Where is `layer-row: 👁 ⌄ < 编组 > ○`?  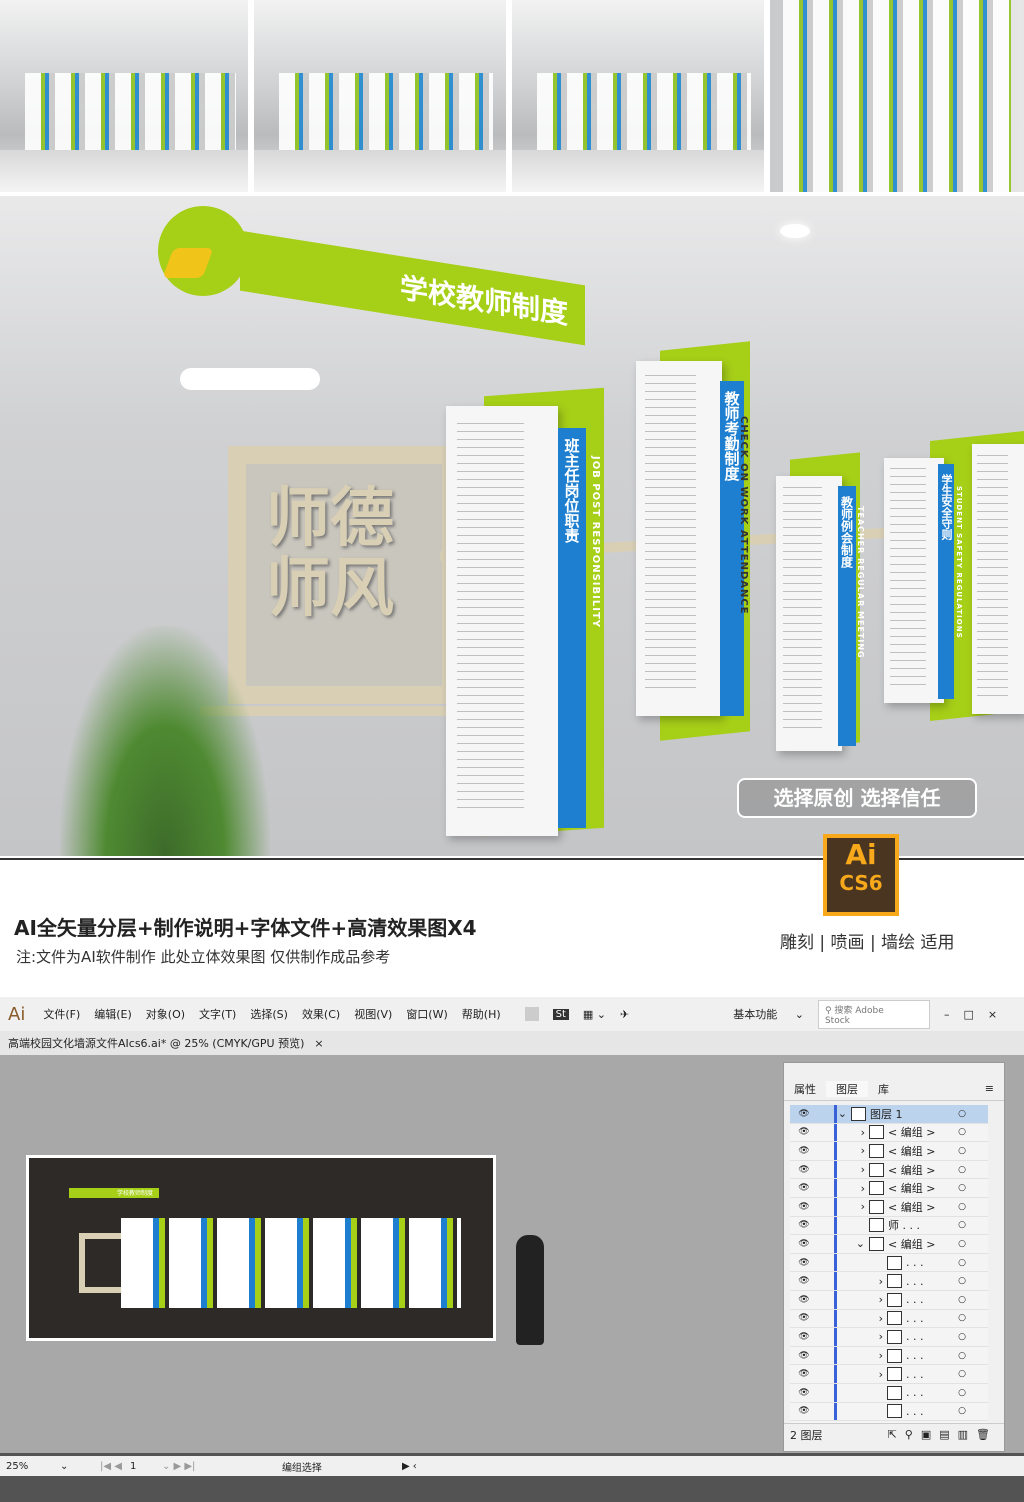 layer-row: 👁 ⌄ < 编组 > ○ is located at coordinates (889, 1244).